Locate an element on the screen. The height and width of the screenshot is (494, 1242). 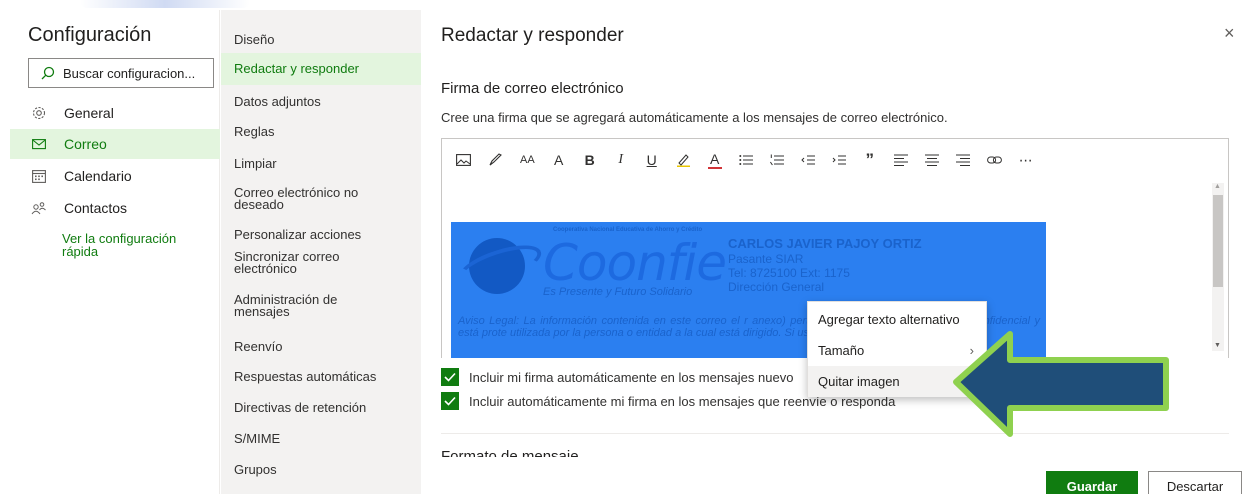
submenu-item-message-handling: Administración de mensajes is located at coordinates (296, 305).